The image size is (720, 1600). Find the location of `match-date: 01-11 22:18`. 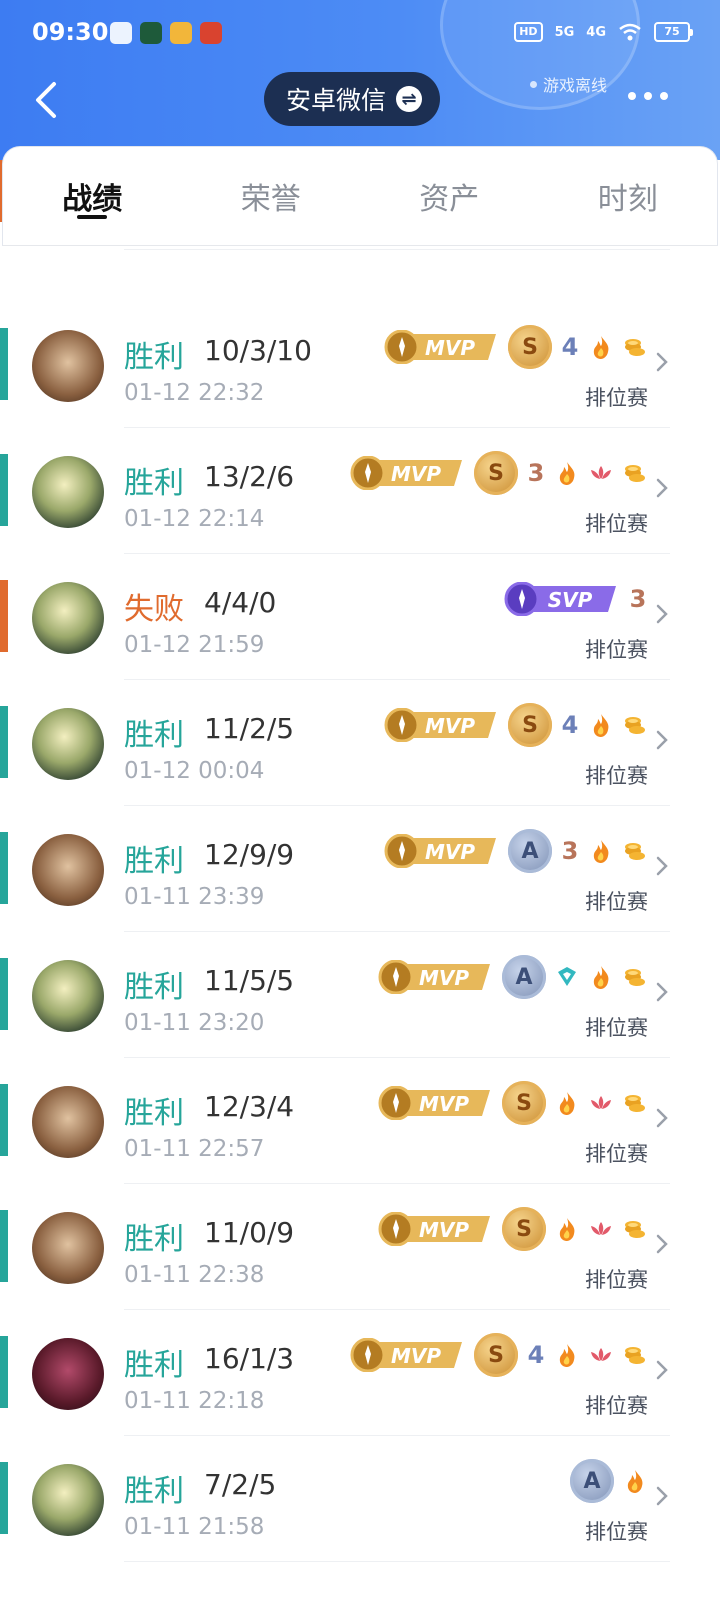

match-date: 01-11 22:18 is located at coordinates (194, 1401).